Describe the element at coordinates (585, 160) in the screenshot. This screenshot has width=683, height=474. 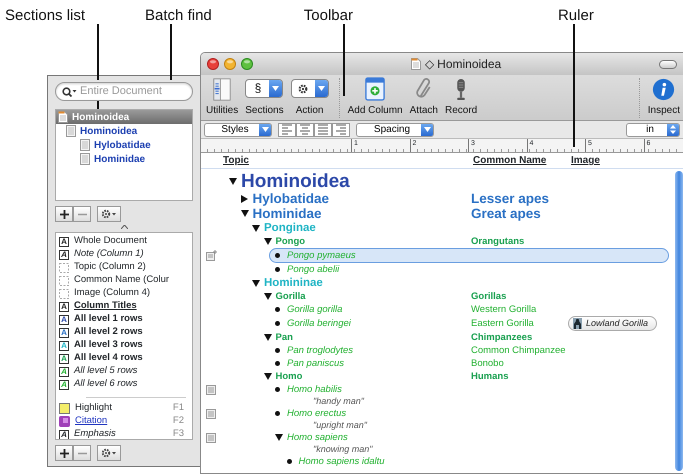
I see `column-header: Image` at that location.